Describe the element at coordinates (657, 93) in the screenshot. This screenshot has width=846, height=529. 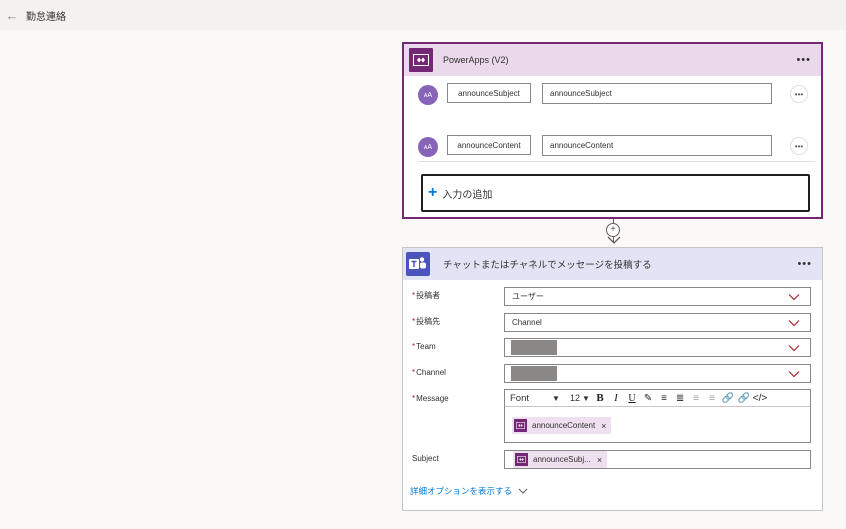
I see `input-value-field: announceSubject` at that location.